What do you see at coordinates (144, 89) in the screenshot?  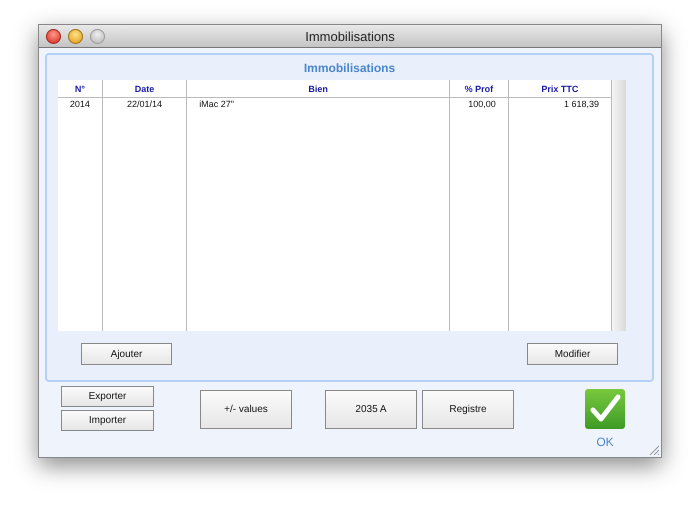 I see `column-header: Date` at bounding box center [144, 89].